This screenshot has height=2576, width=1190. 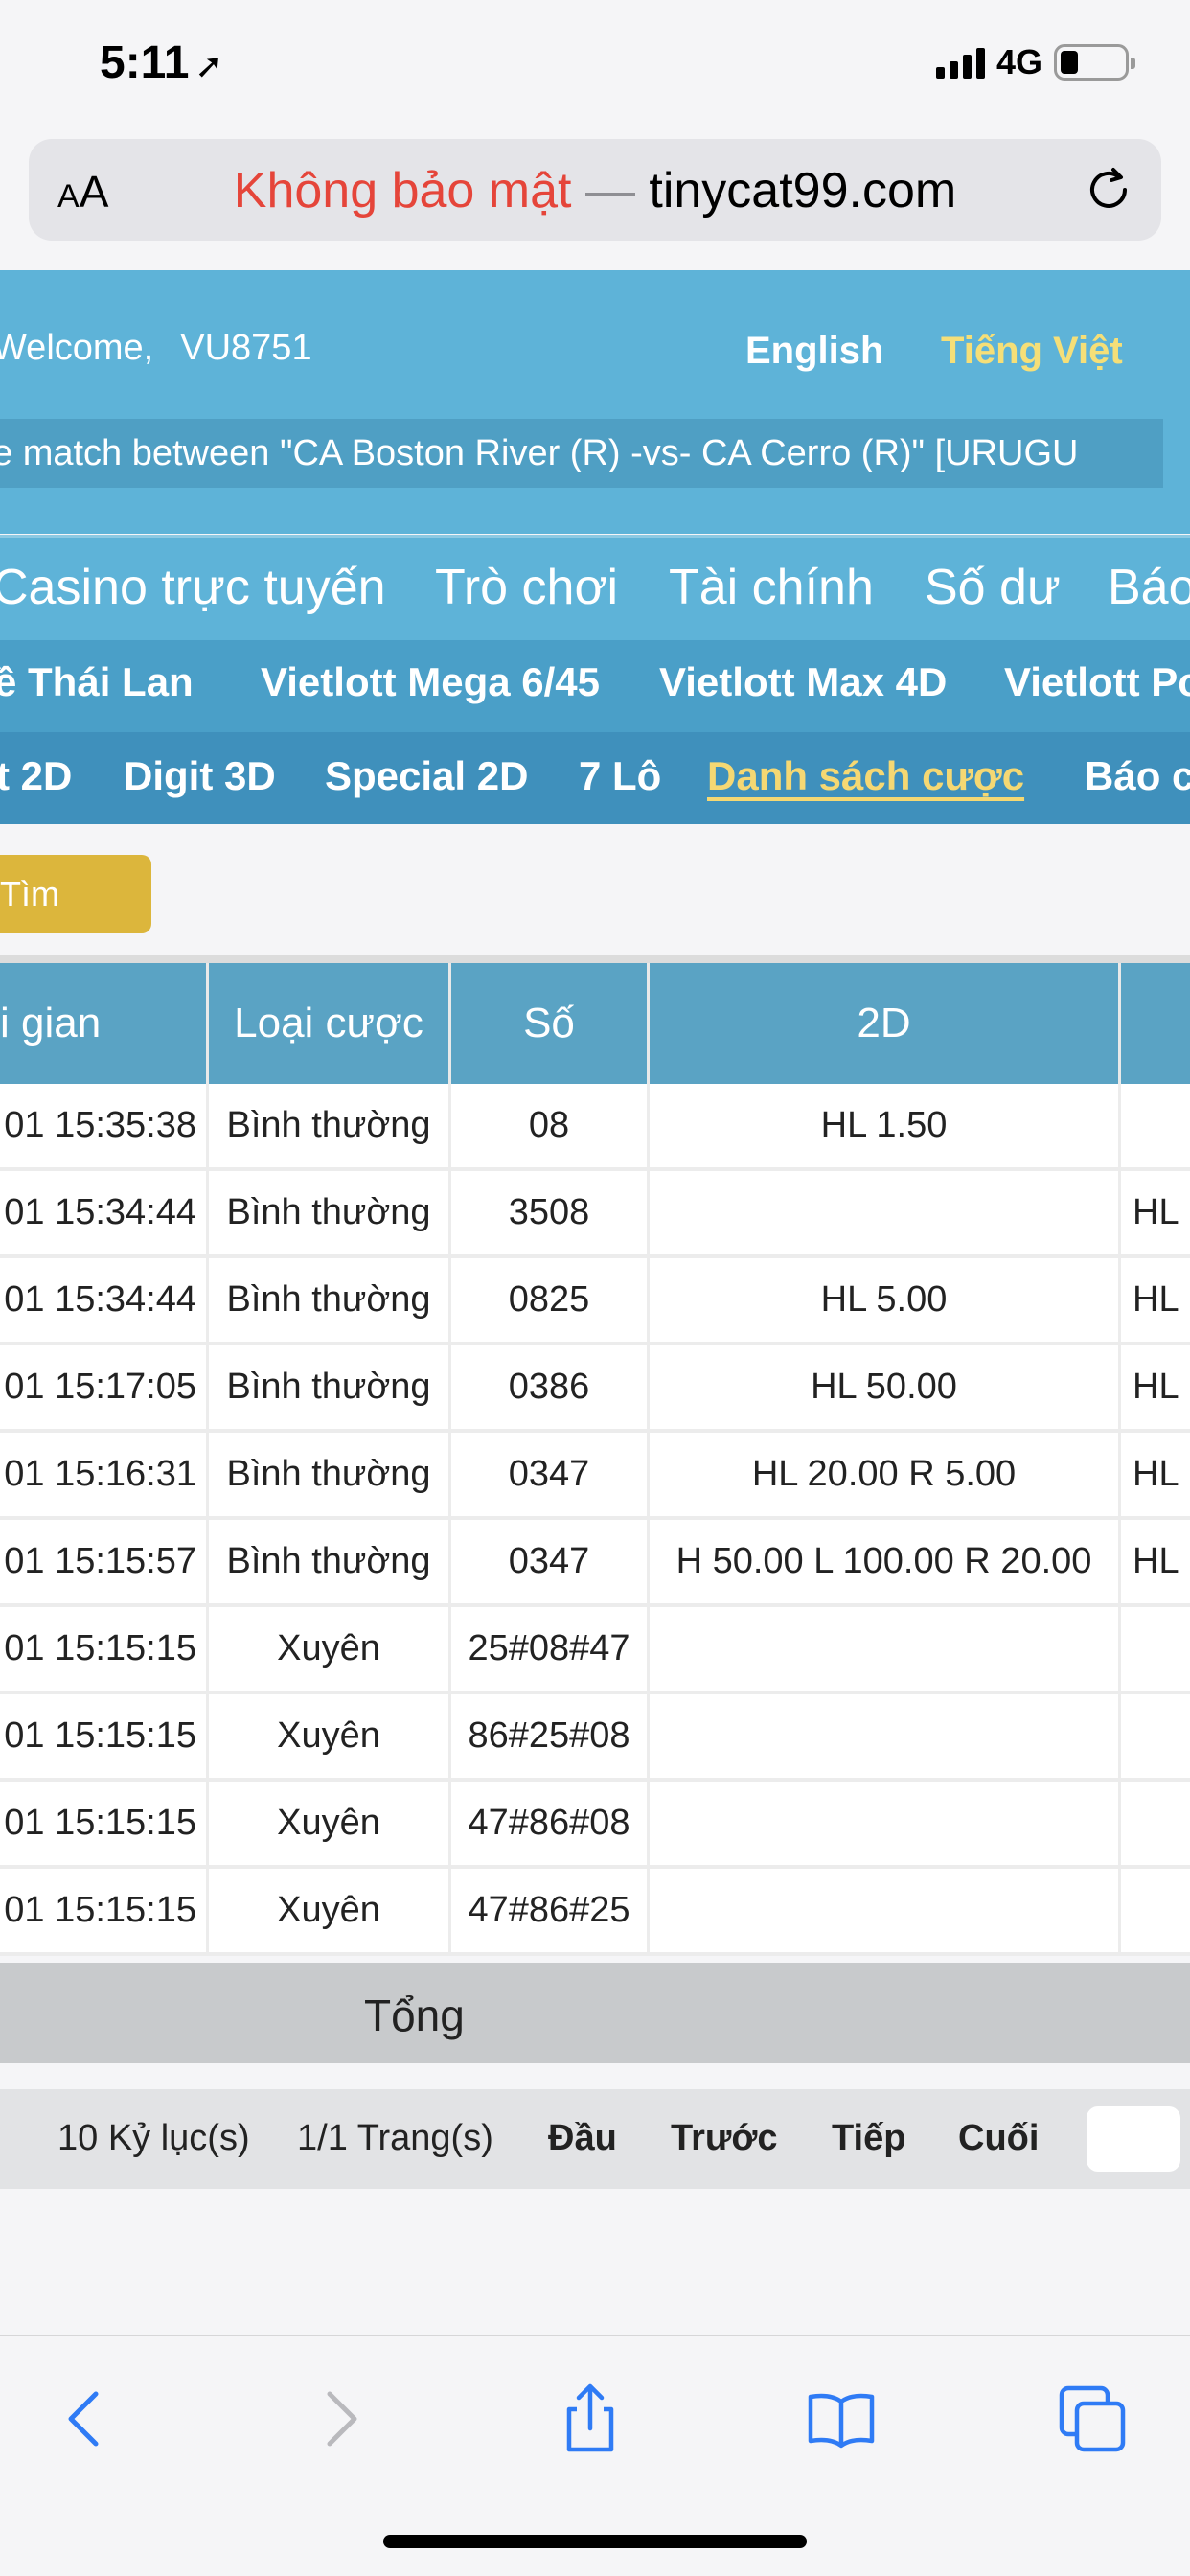 I want to click on total-row: Tổng, so click(x=595, y=2013).